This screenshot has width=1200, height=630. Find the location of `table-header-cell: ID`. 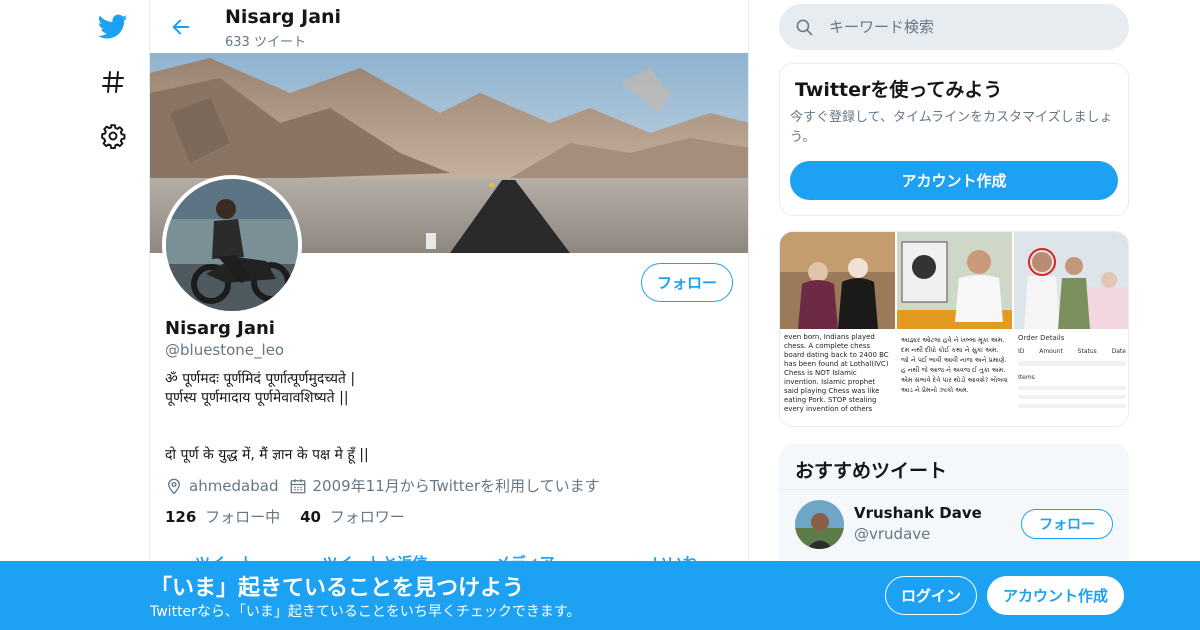

table-header-cell: ID is located at coordinates (1021, 351).